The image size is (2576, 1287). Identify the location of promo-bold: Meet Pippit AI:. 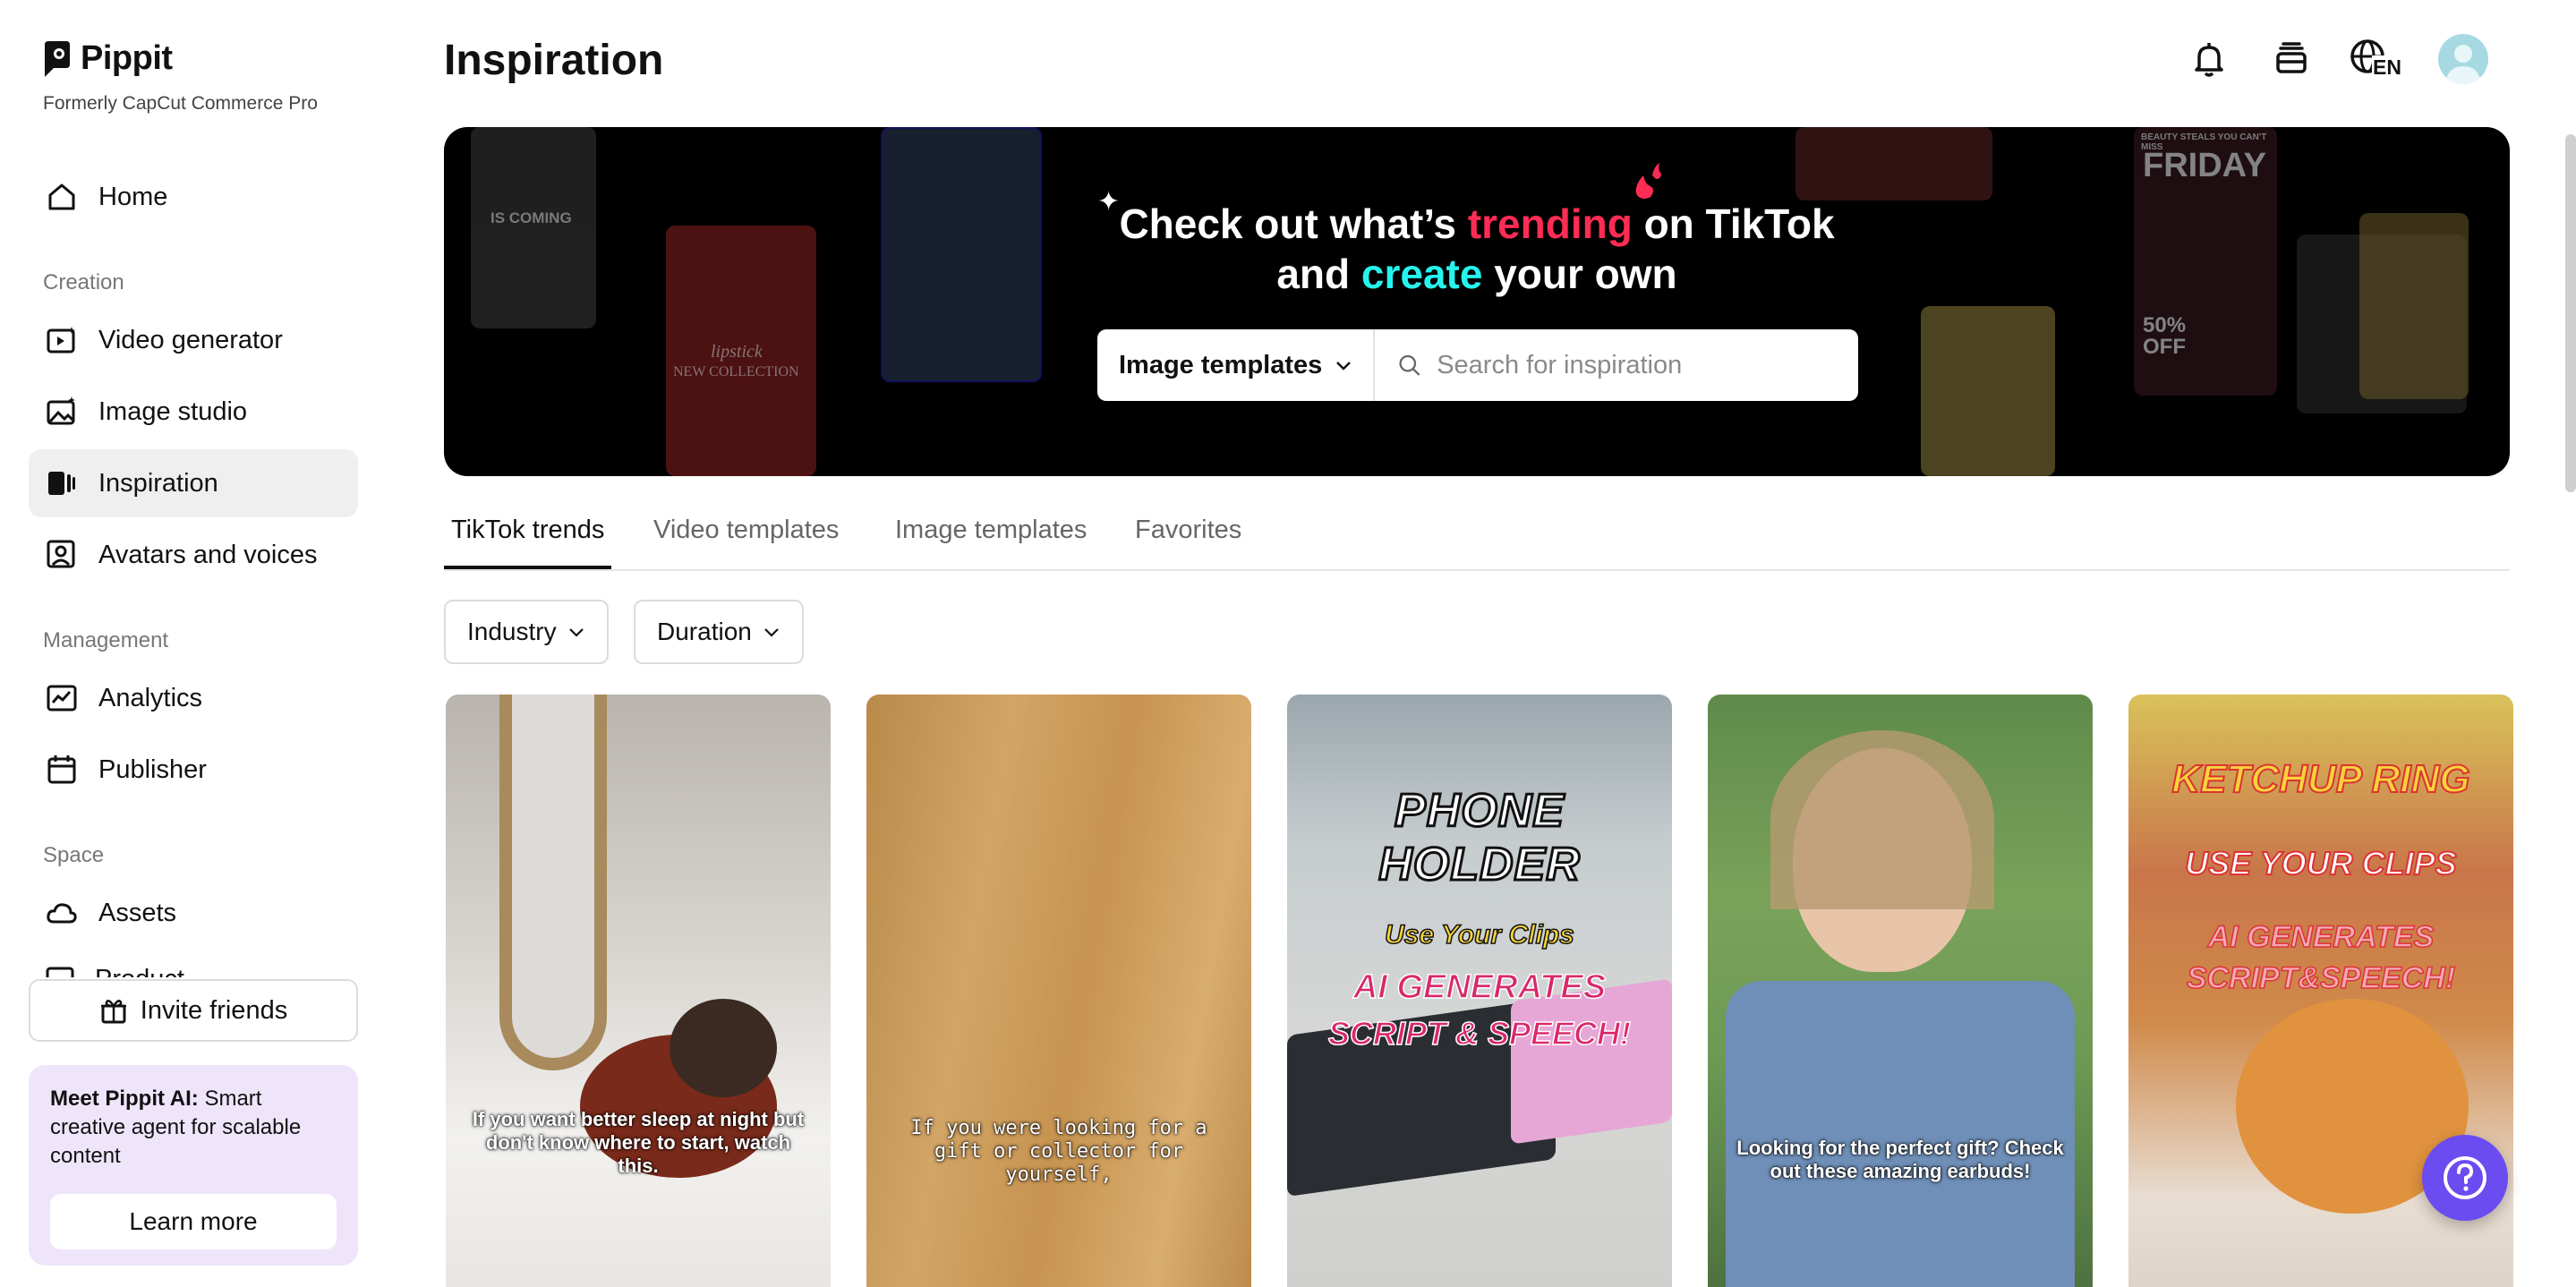
(124, 1099).